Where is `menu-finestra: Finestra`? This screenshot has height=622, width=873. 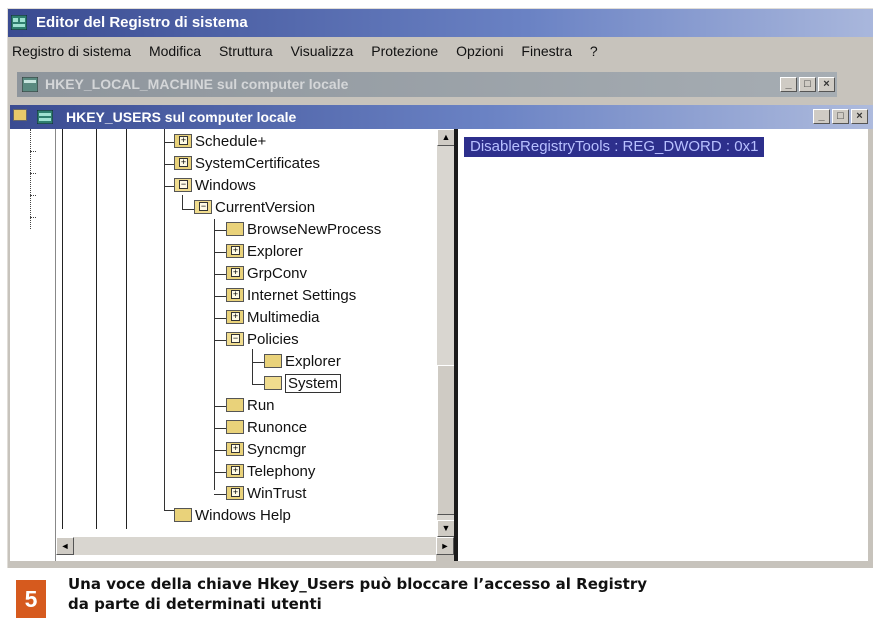
menu-finestra: Finestra is located at coordinates (546, 51).